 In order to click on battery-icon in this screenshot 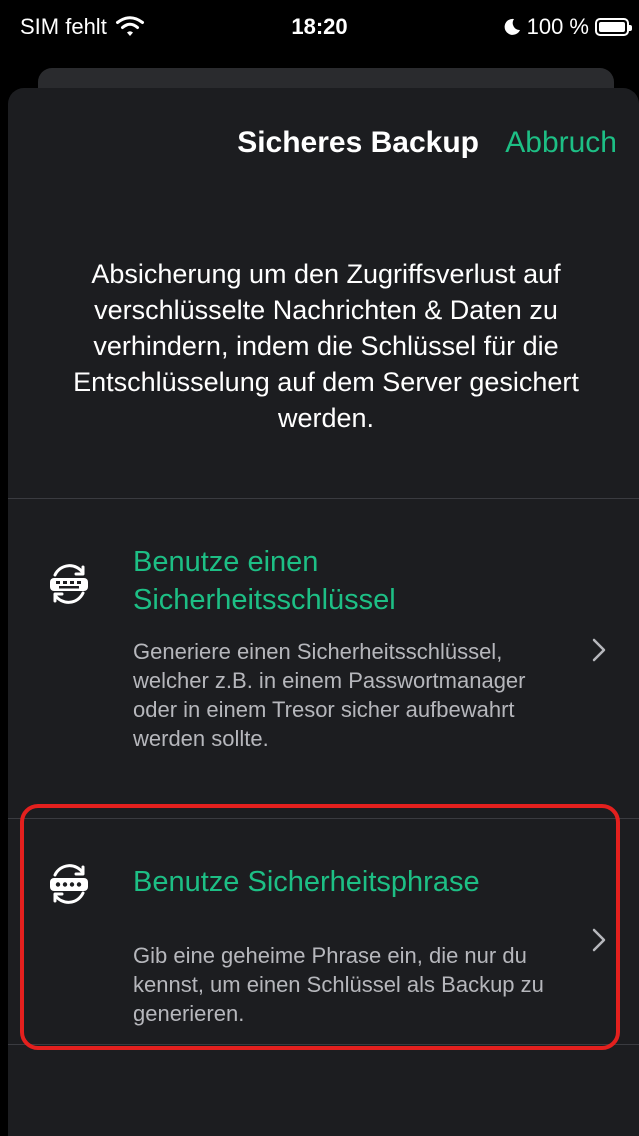, I will do `click(613, 27)`.